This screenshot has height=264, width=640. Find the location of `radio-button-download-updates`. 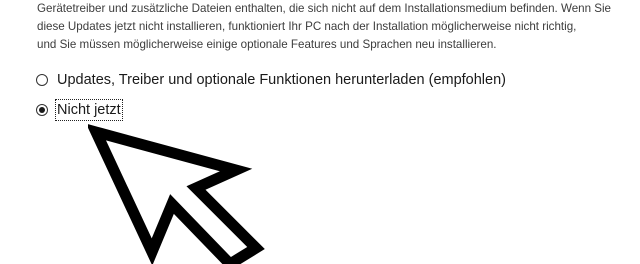

radio-button-download-updates is located at coordinates (42, 80).